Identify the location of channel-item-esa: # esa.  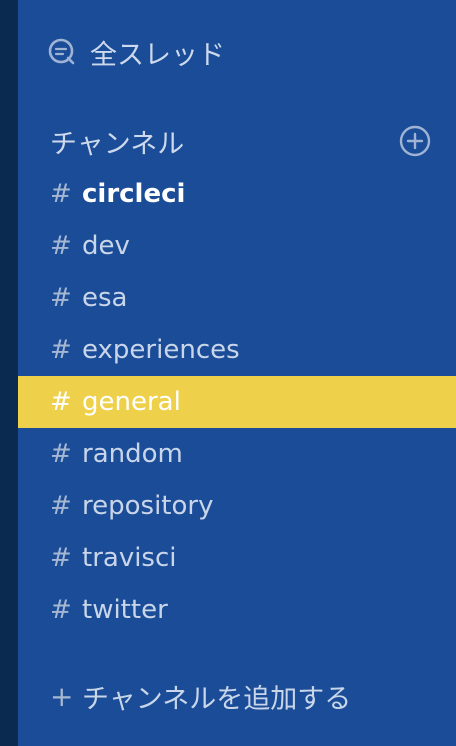
(237, 298).